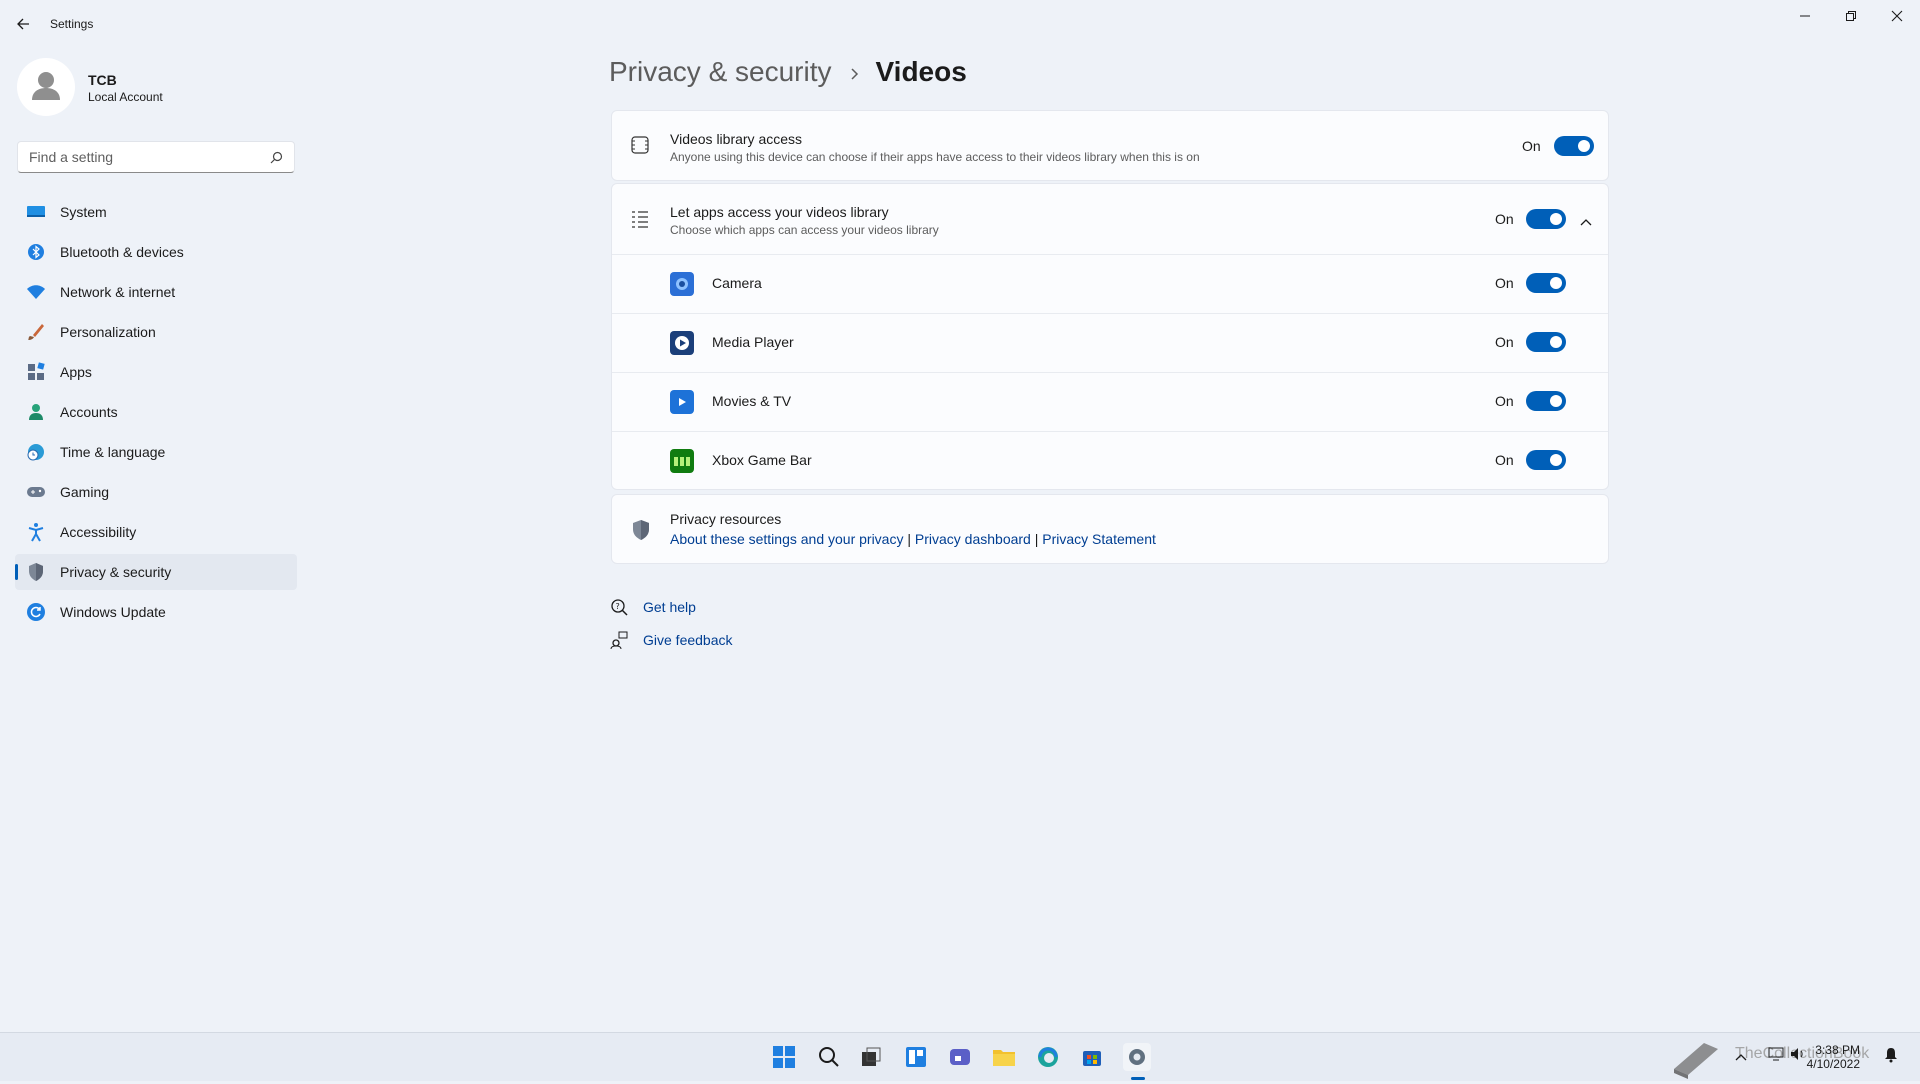 This screenshot has height=1084, width=1920. Describe the element at coordinates (640, 147) in the screenshot. I see `video-frame-icon` at that location.